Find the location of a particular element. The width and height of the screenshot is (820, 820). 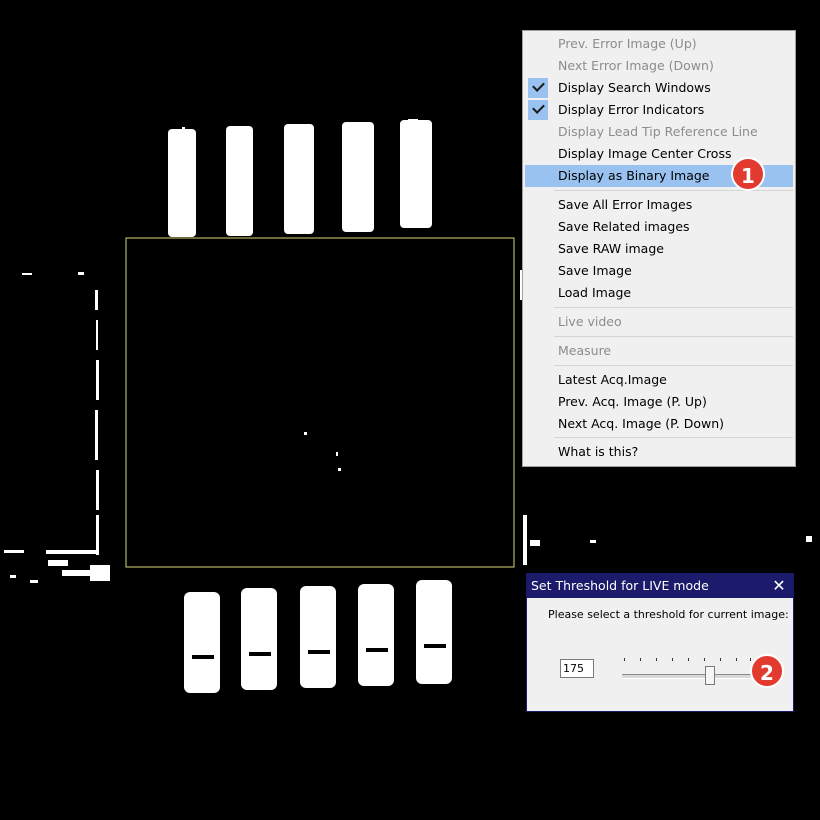

menu-item-label: Display Lead Tip Reference Line is located at coordinates (658, 131).